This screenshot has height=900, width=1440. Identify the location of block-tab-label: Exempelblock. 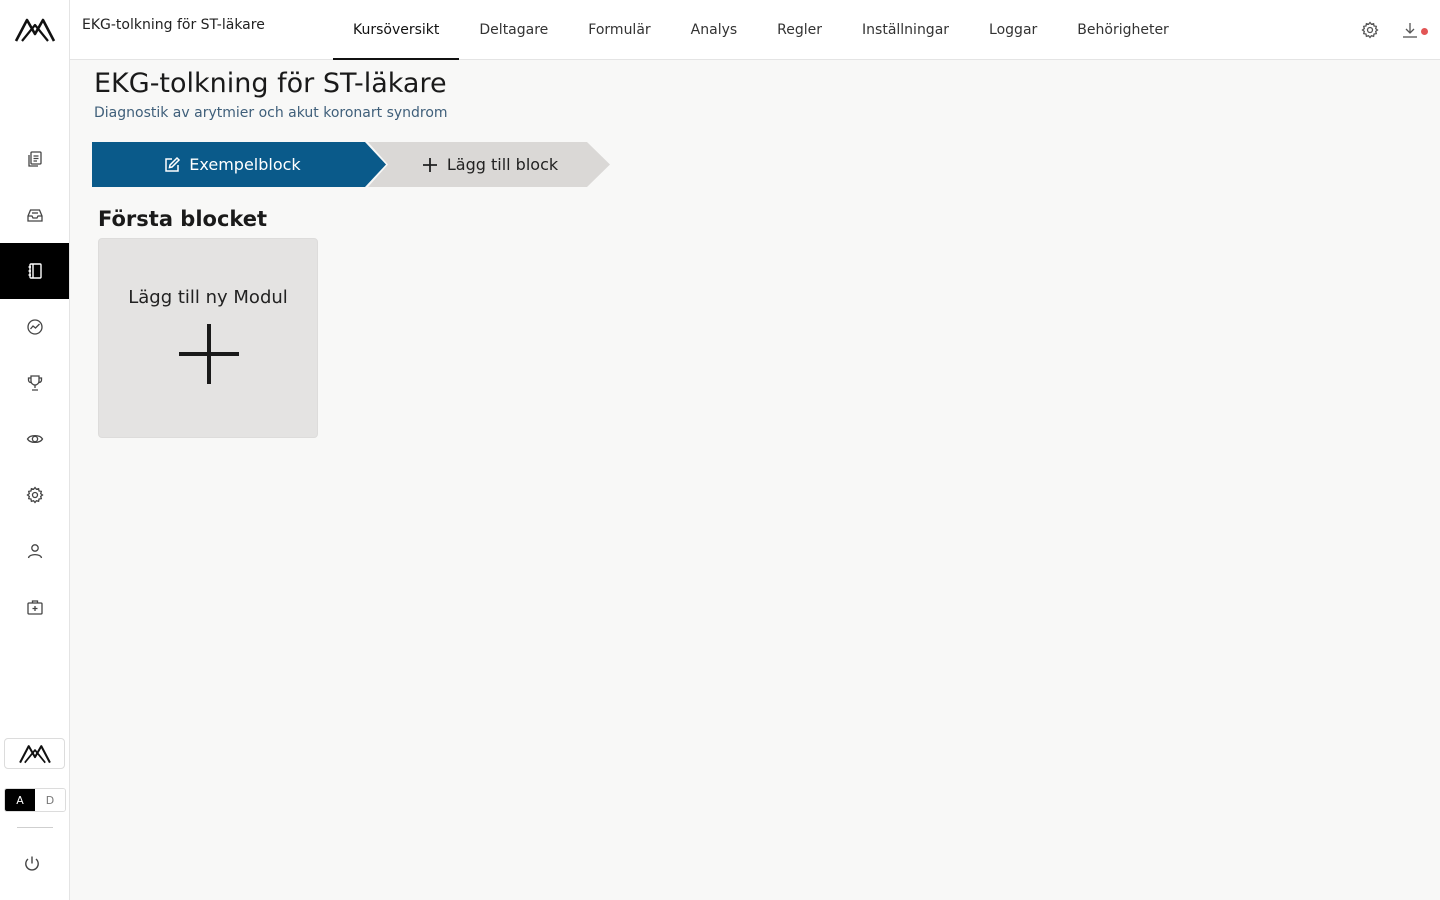
(245, 164).